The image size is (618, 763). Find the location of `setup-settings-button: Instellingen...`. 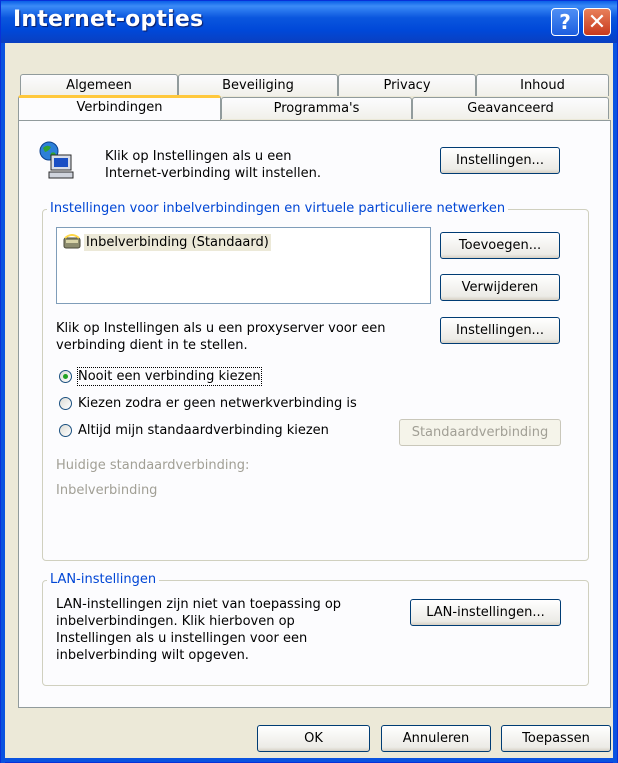

setup-settings-button: Instellingen... is located at coordinates (500, 160).